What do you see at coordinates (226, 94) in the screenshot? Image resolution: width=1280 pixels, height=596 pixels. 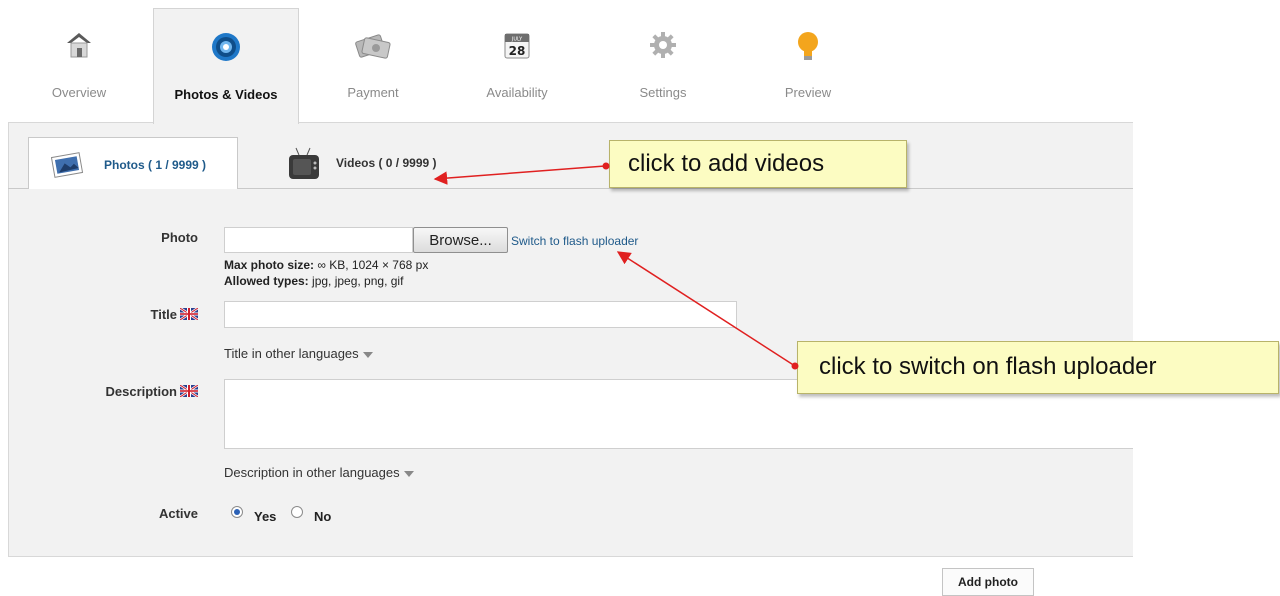 I see `tab-photos-videos-label: Photos & Videos` at bounding box center [226, 94].